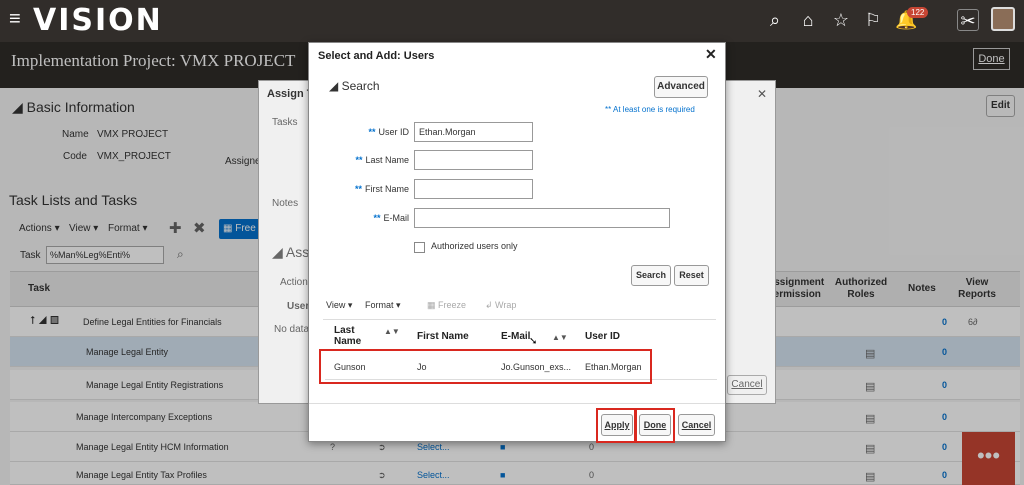 The width and height of the screenshot is (1024, 485). Describe the element at coordinates (452, 305) in the screenshot. I see `freeze-label: Freeze` at that location.